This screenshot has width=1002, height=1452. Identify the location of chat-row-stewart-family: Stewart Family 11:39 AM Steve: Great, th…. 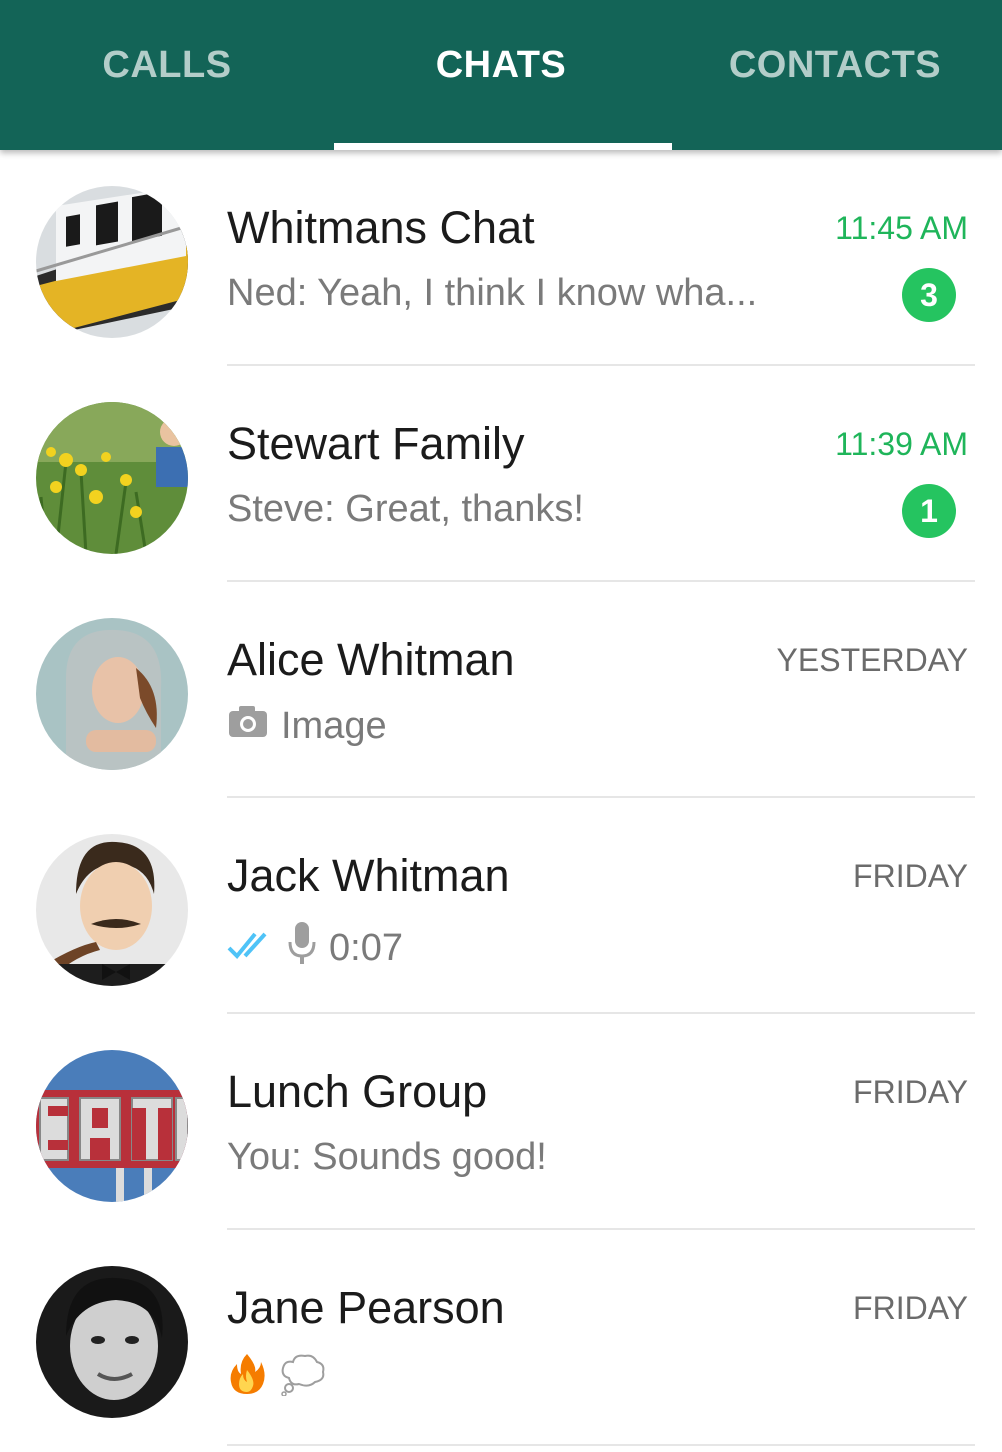
(501, 474).